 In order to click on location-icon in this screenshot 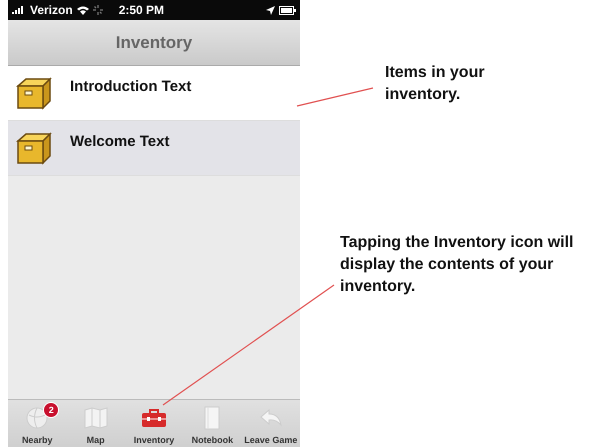, I will do `click(270, 10)`.